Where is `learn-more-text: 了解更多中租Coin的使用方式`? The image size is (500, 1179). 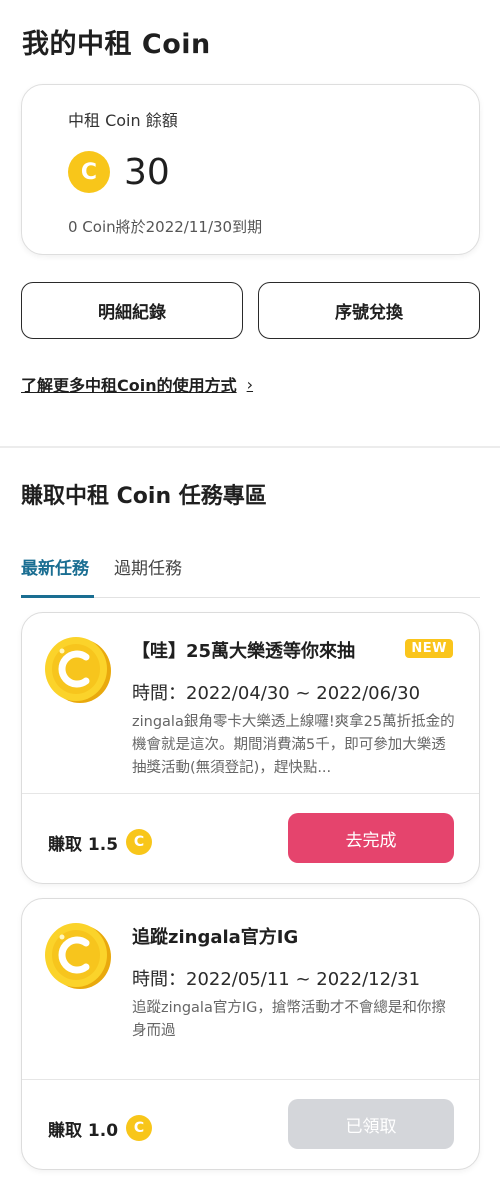 learn-more-text: 了解更多中租Coin的使用方式 is located at coordinates (129, 385).